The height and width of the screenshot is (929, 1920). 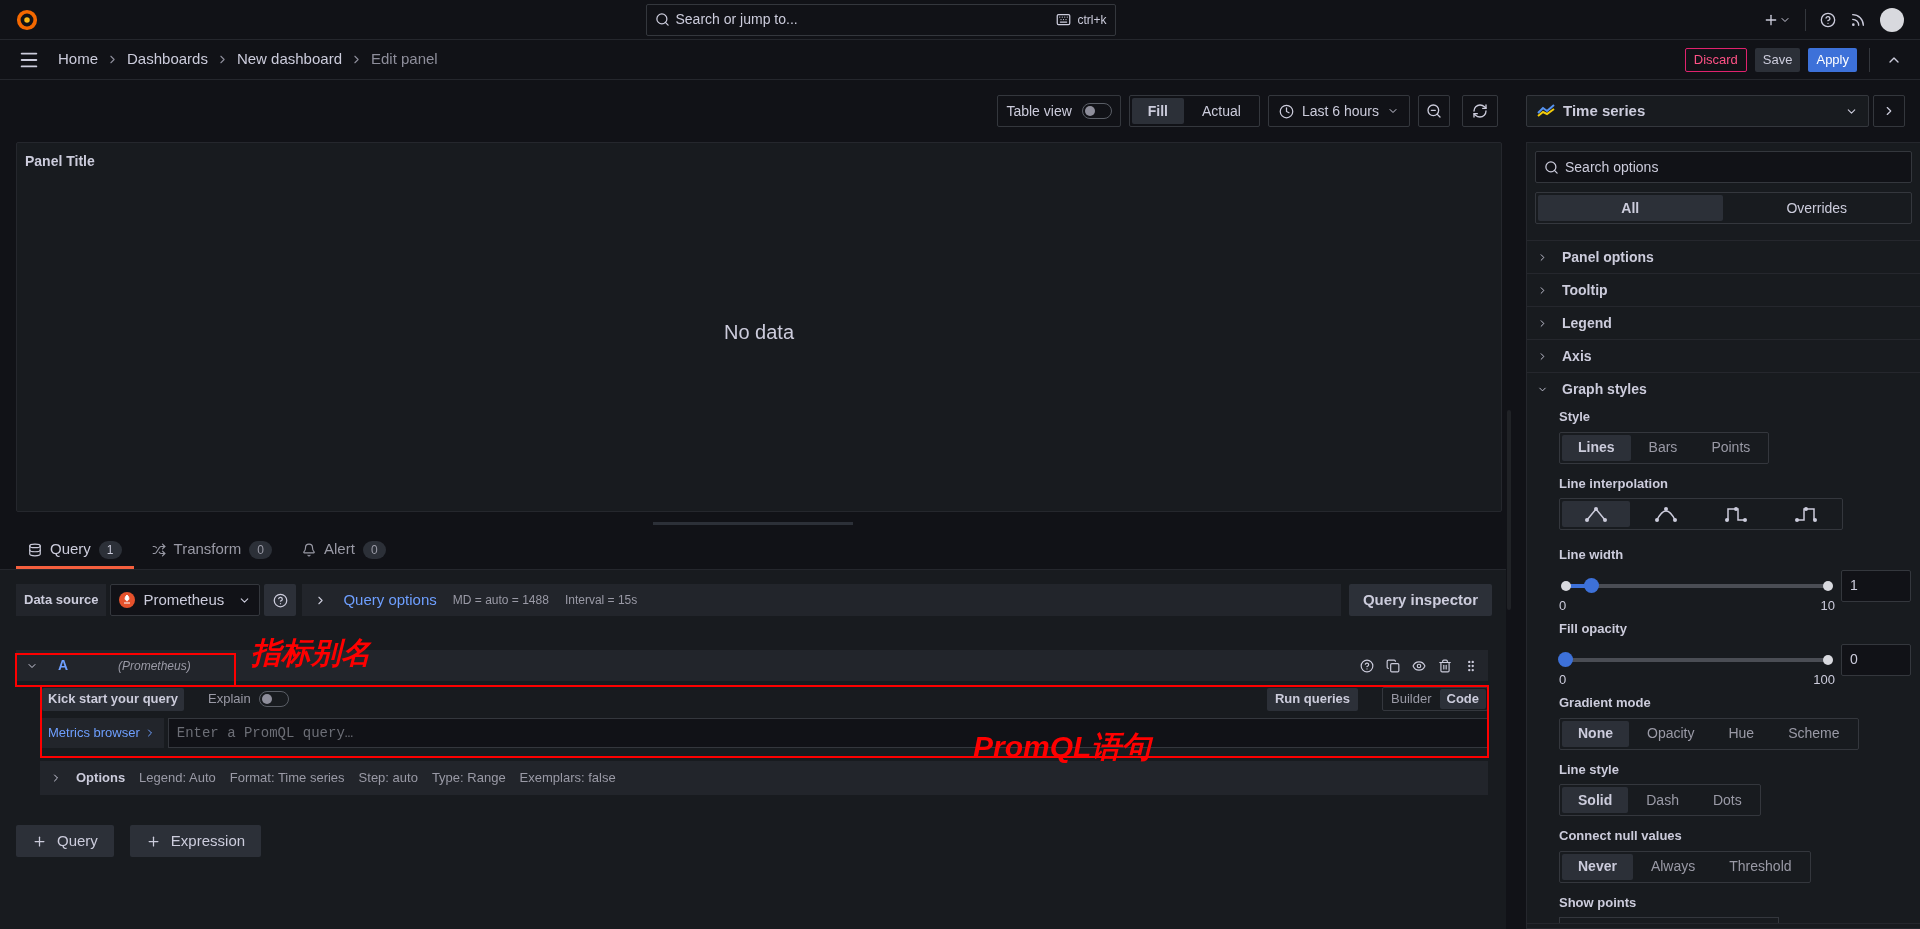 I want to click on query-tab: Alert 0, so click(x=344, y=551).